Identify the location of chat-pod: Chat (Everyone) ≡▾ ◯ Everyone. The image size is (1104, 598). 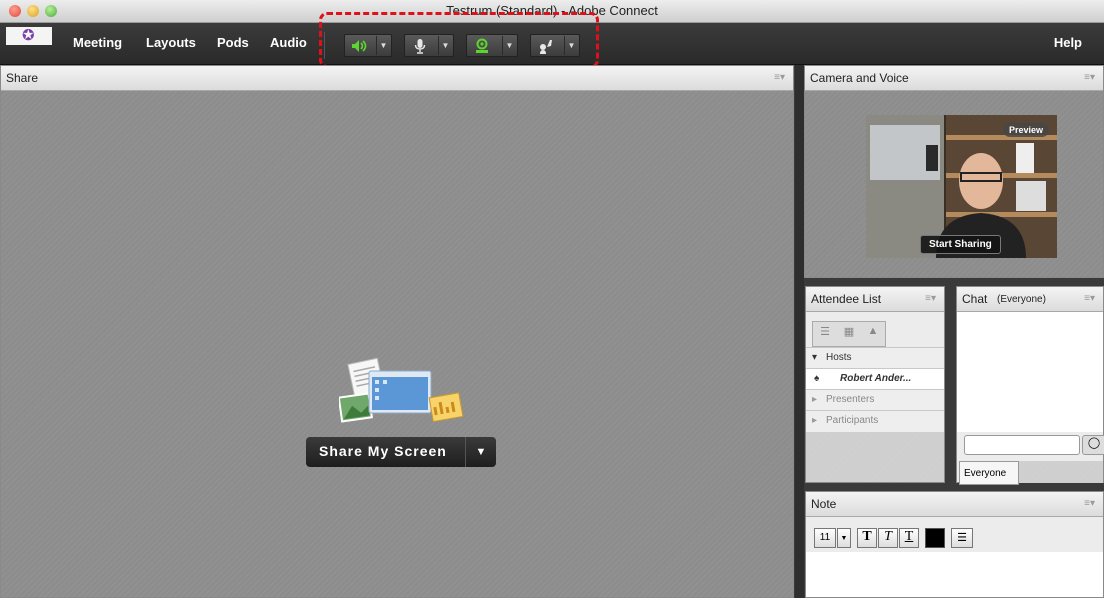
(1030, 385).